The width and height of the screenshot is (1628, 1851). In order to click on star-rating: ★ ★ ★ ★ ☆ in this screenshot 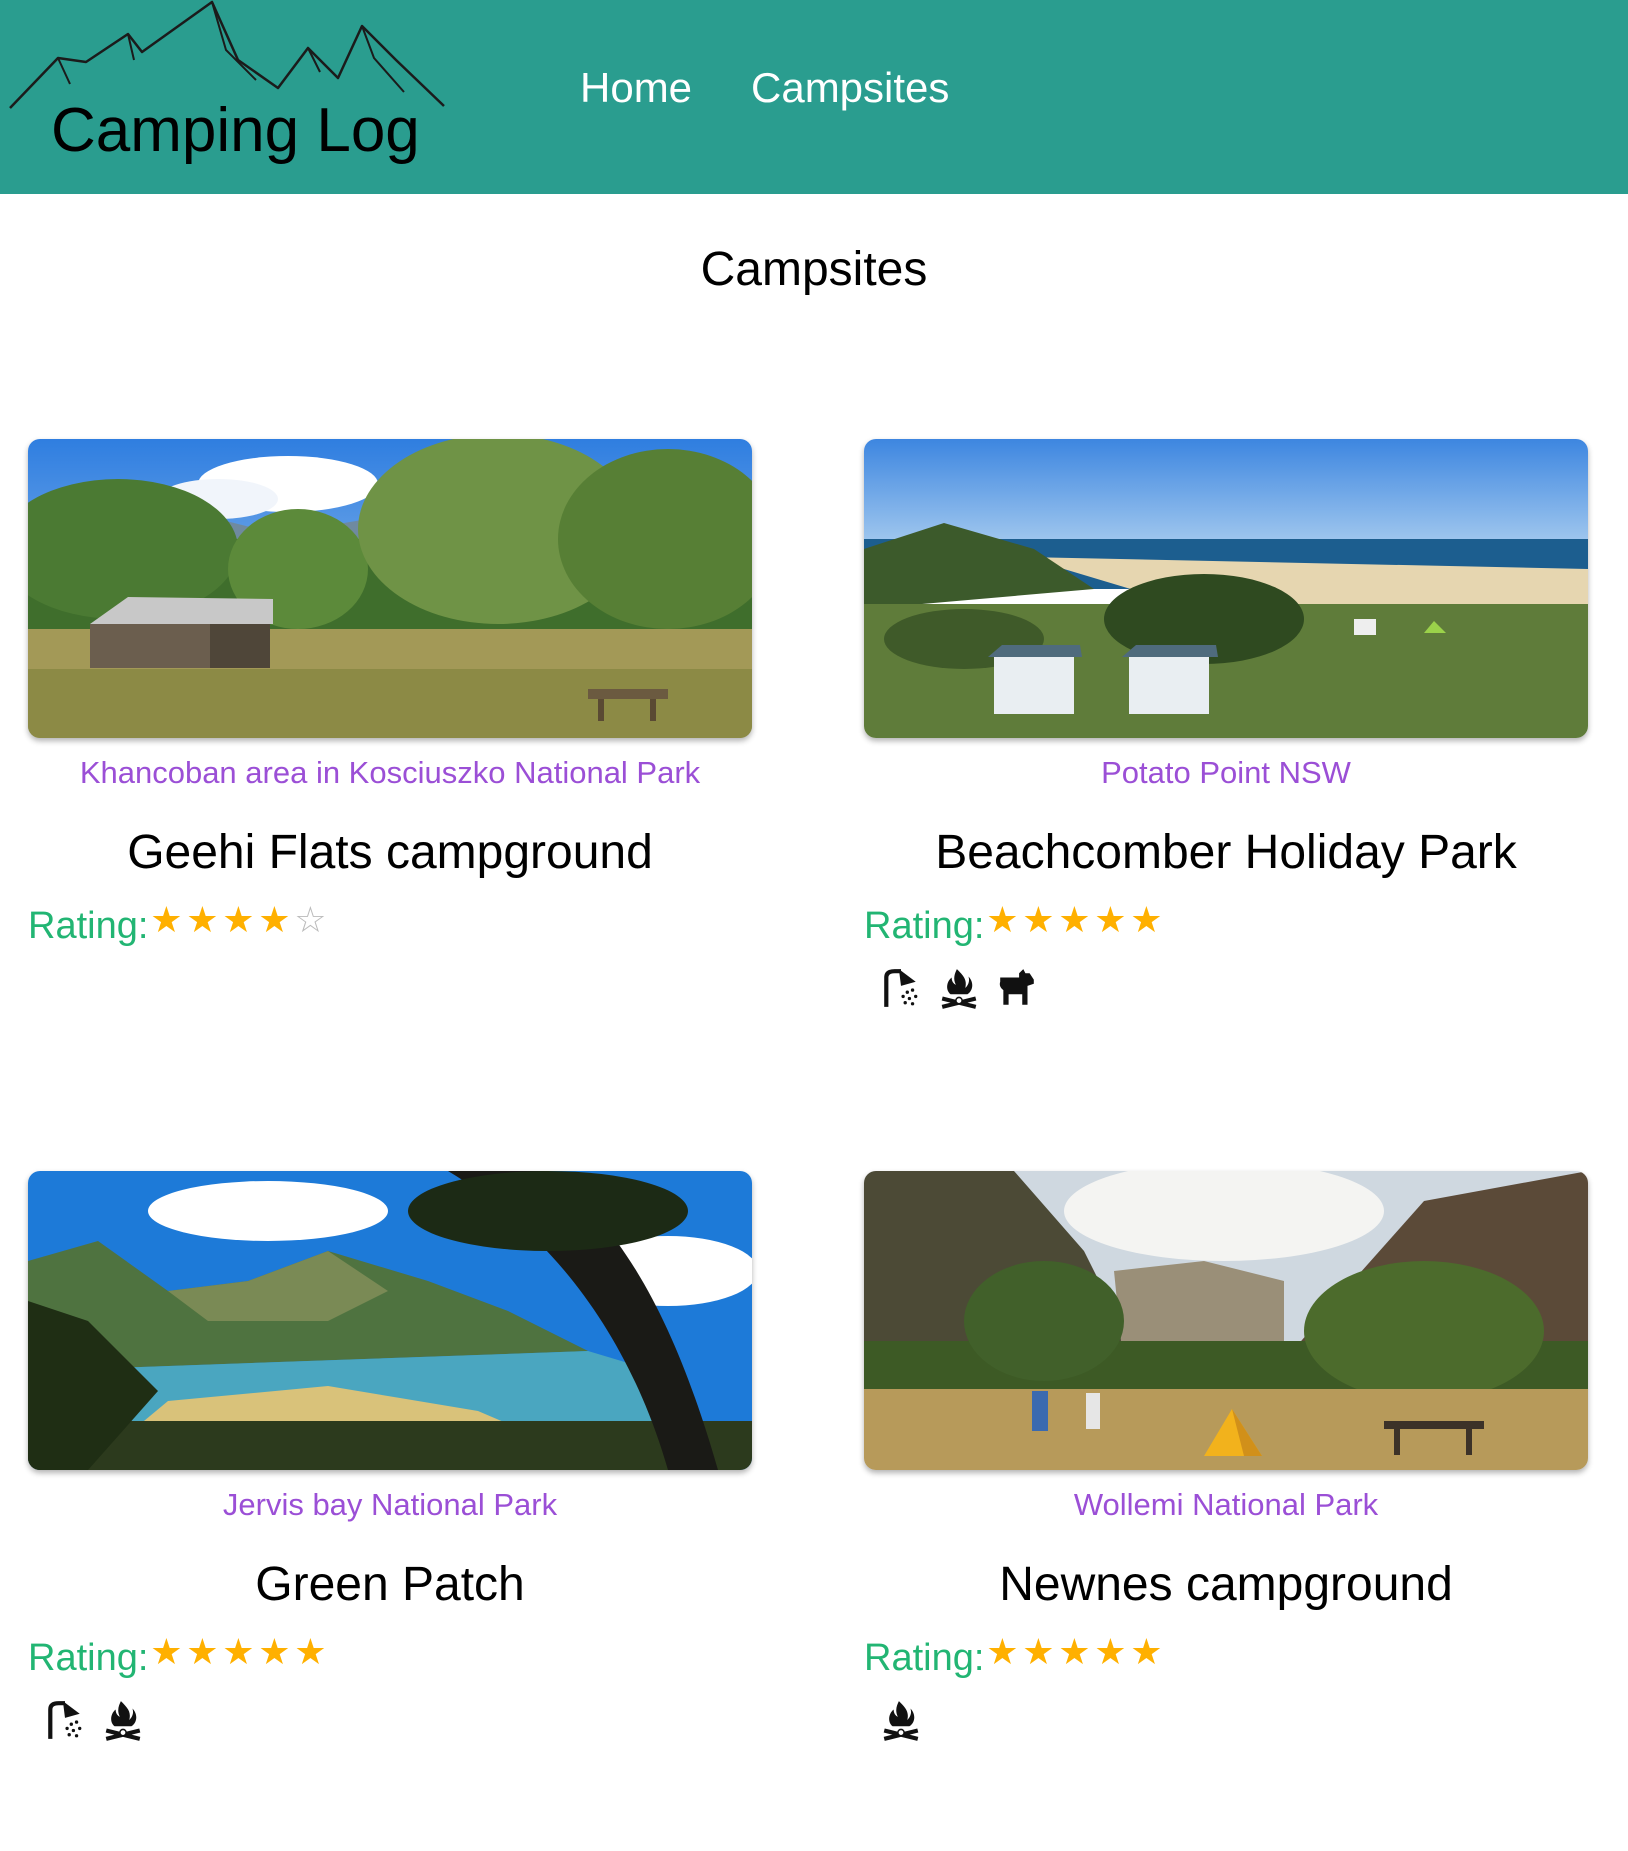, I will do `click(238, 920)`.